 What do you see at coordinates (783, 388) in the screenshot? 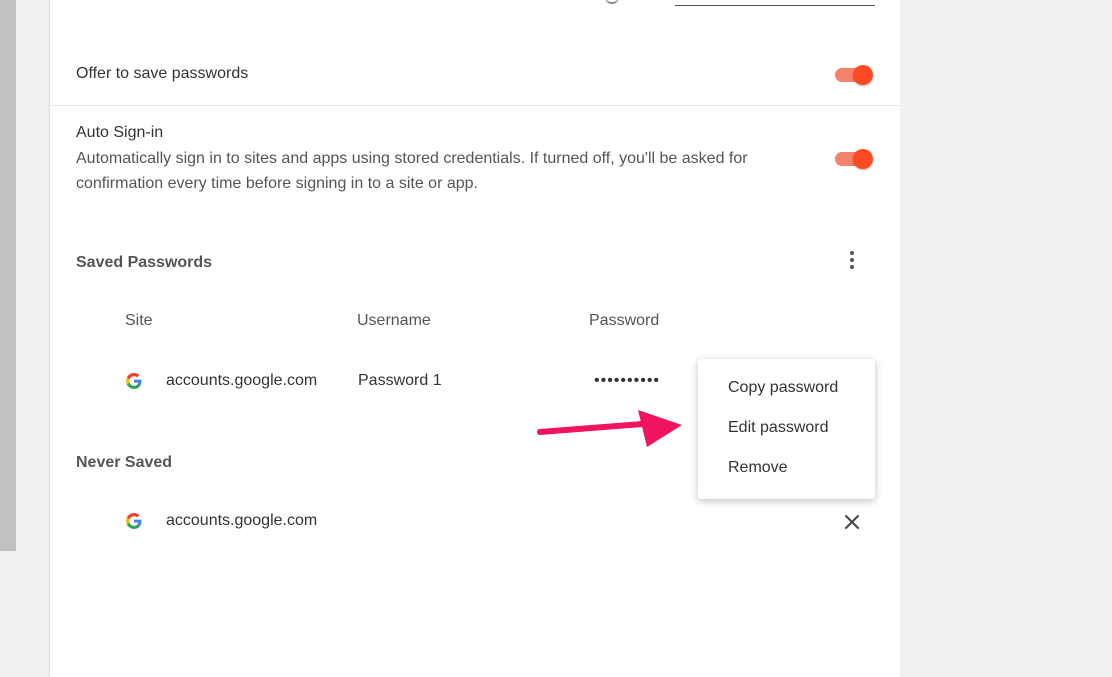
I see `menu-item-copy-password: Copy password` at bounding box center [783, 388].